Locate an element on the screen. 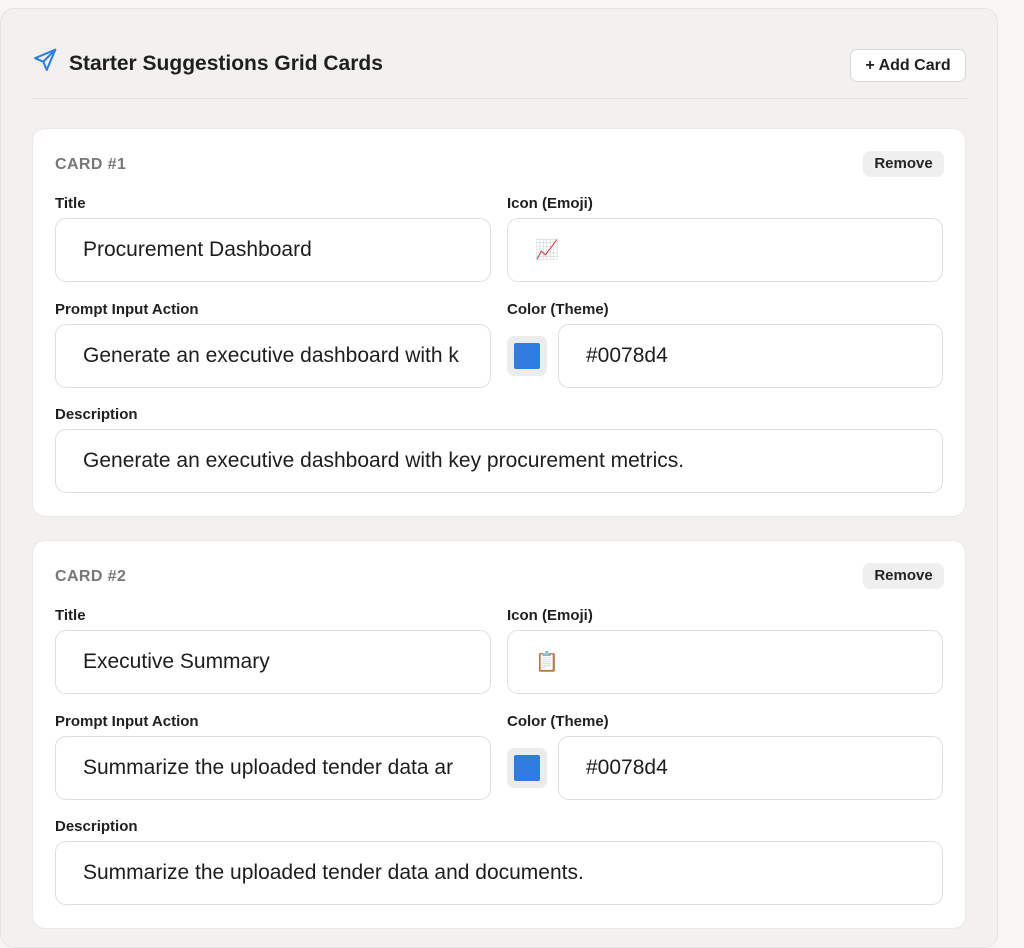 Image resolution: width=1024 pixels, height=948 pixels. icon-emoji-input: 📈 is located at coordinates (725, 250).